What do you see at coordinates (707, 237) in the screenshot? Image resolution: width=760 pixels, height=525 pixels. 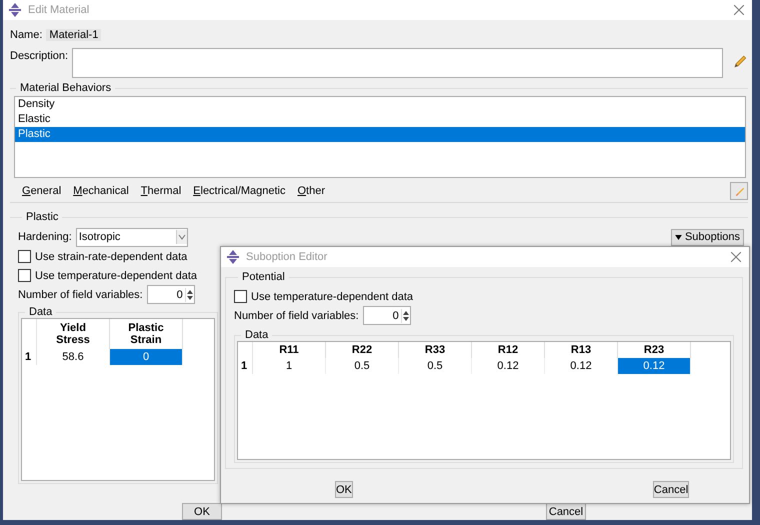 I see `suboptions-button: Suboptions` at bounding box center [707, 237].